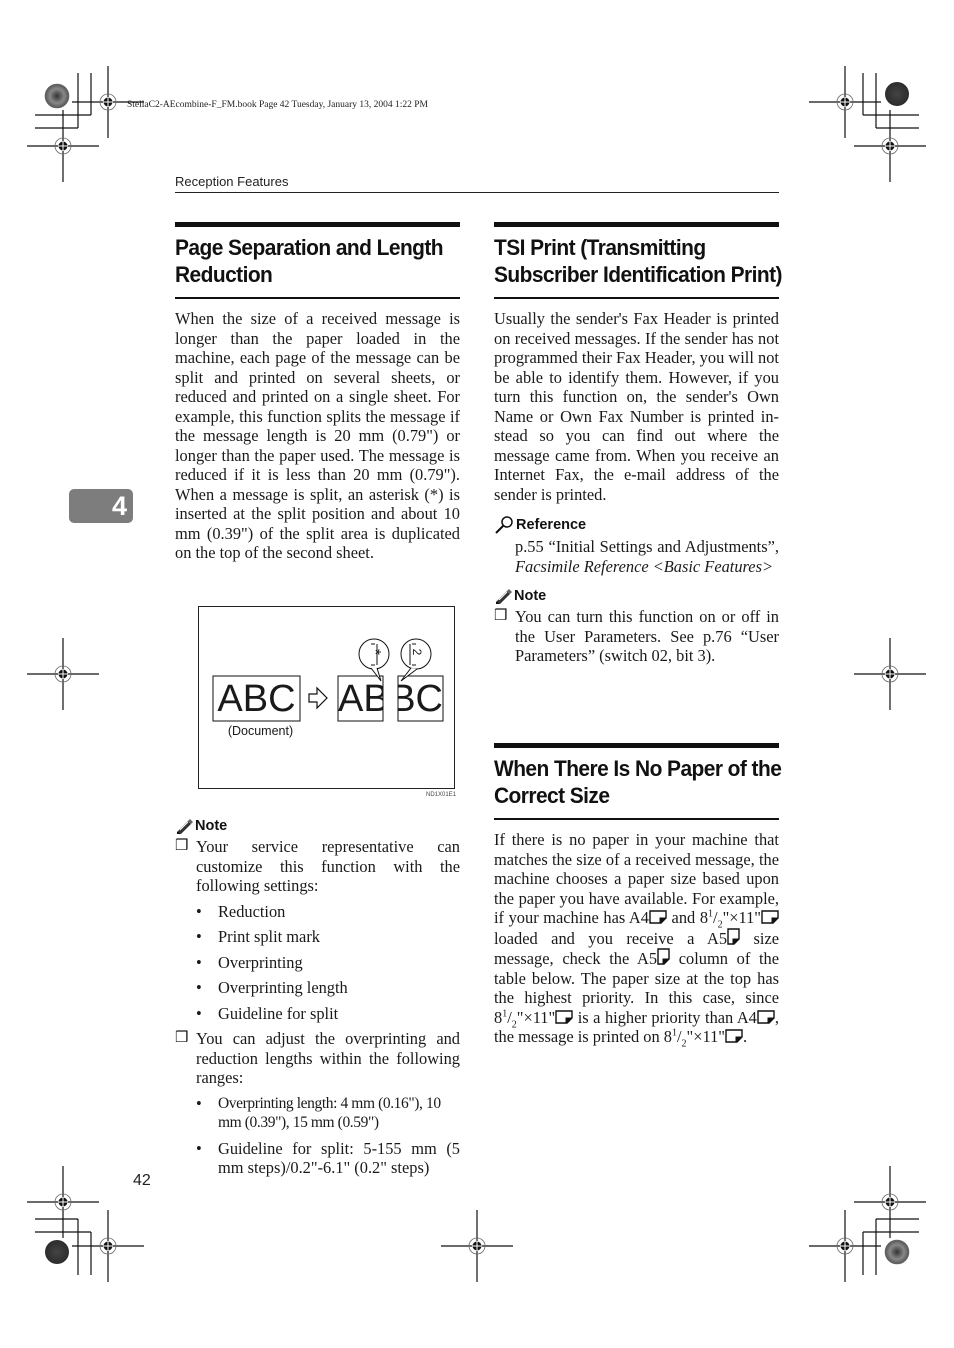 Image resolution: width=954 pixels, height=1348 pixels. I want to click on split-part-2-text: BC, so click(420, 699).